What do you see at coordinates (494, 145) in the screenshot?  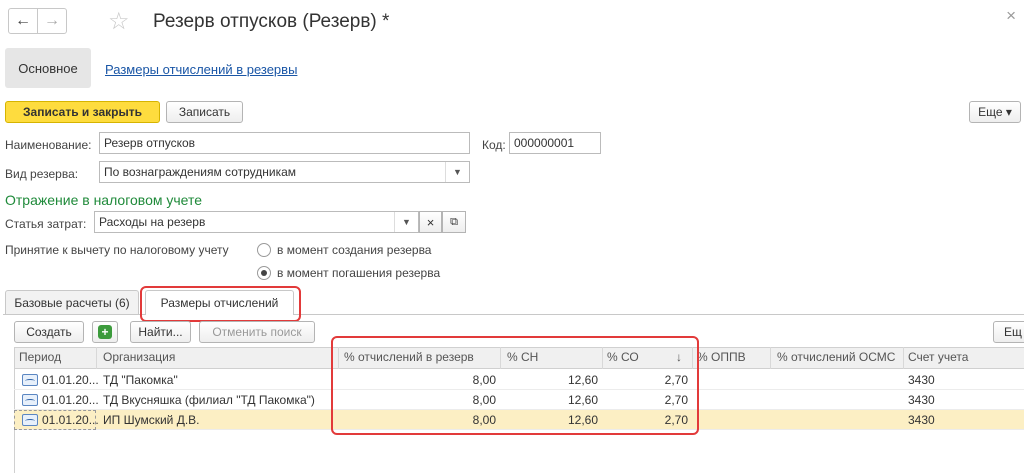 I see `code-label: Код:` at bounding box center [494, 145].